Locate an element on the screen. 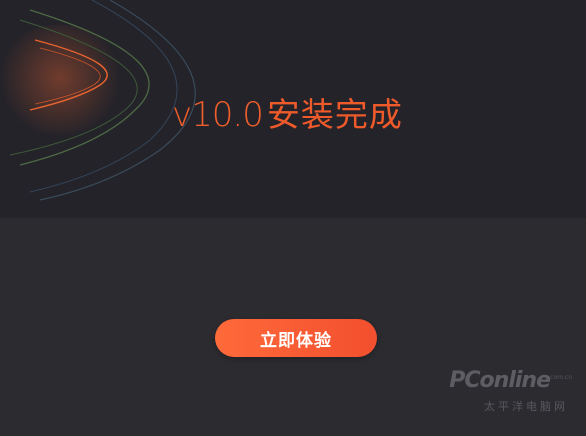  version-number: v10.0 is located at coordinates (218, 115).